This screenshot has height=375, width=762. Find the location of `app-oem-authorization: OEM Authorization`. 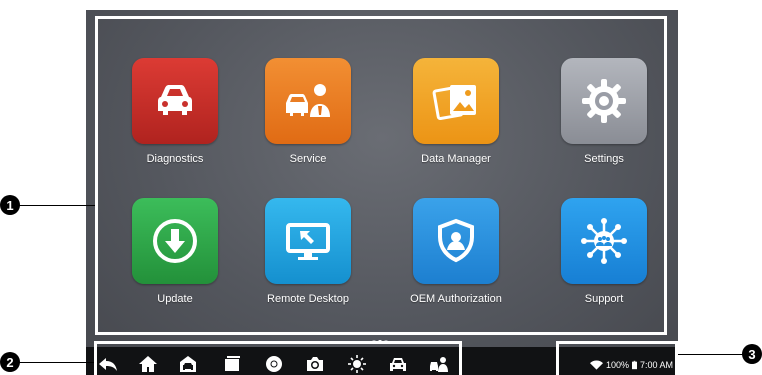

app-oem-authorization: OEM Authorization is located at coordinates (456, 255).